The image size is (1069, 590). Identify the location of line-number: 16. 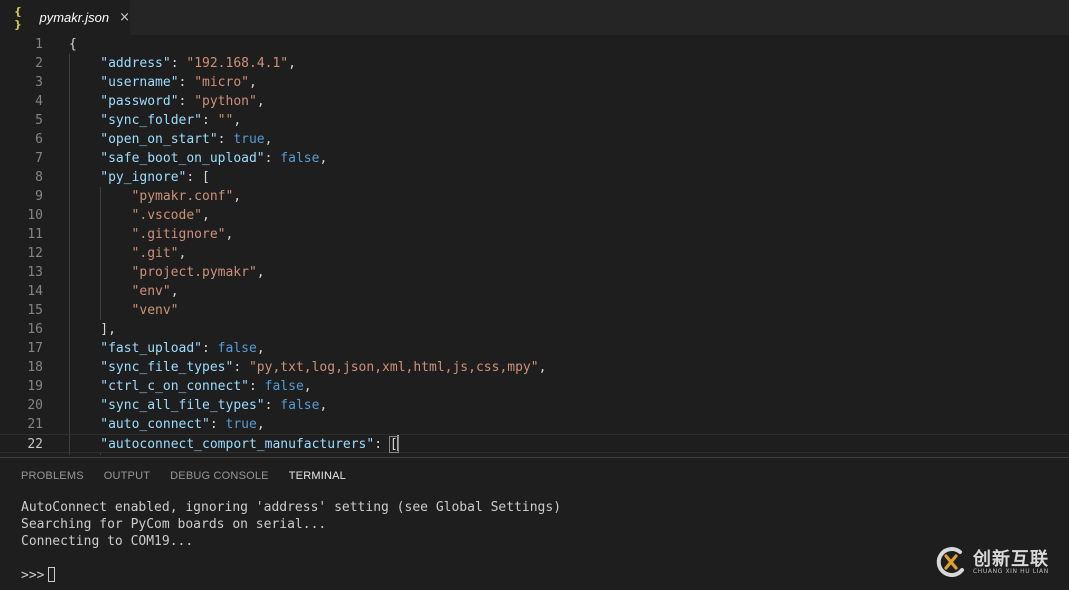
(35, 329).